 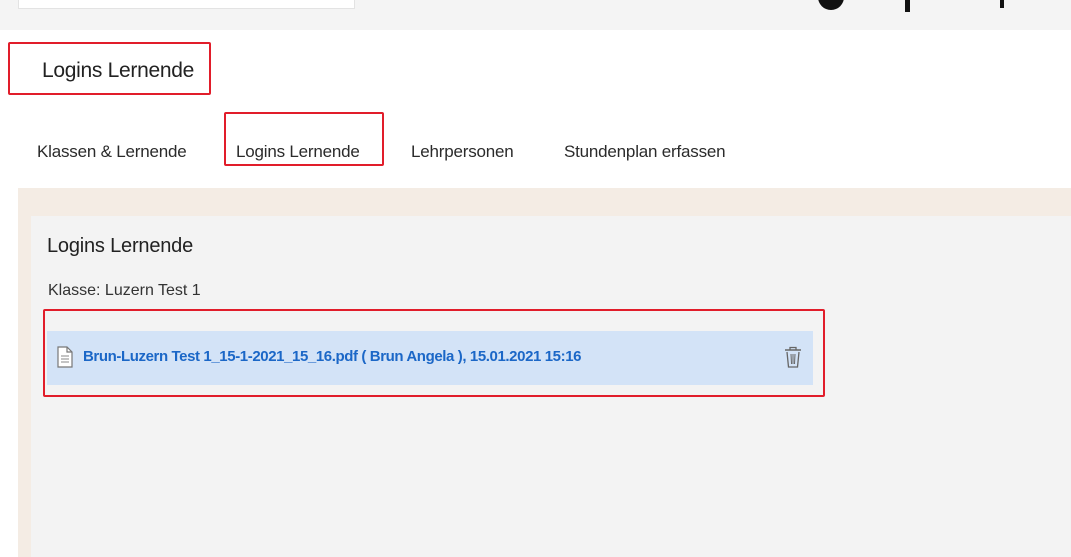 I want to click on tab-stundenplan-erfassen: Stundenplan erfassen, so click(x=645, y=152).